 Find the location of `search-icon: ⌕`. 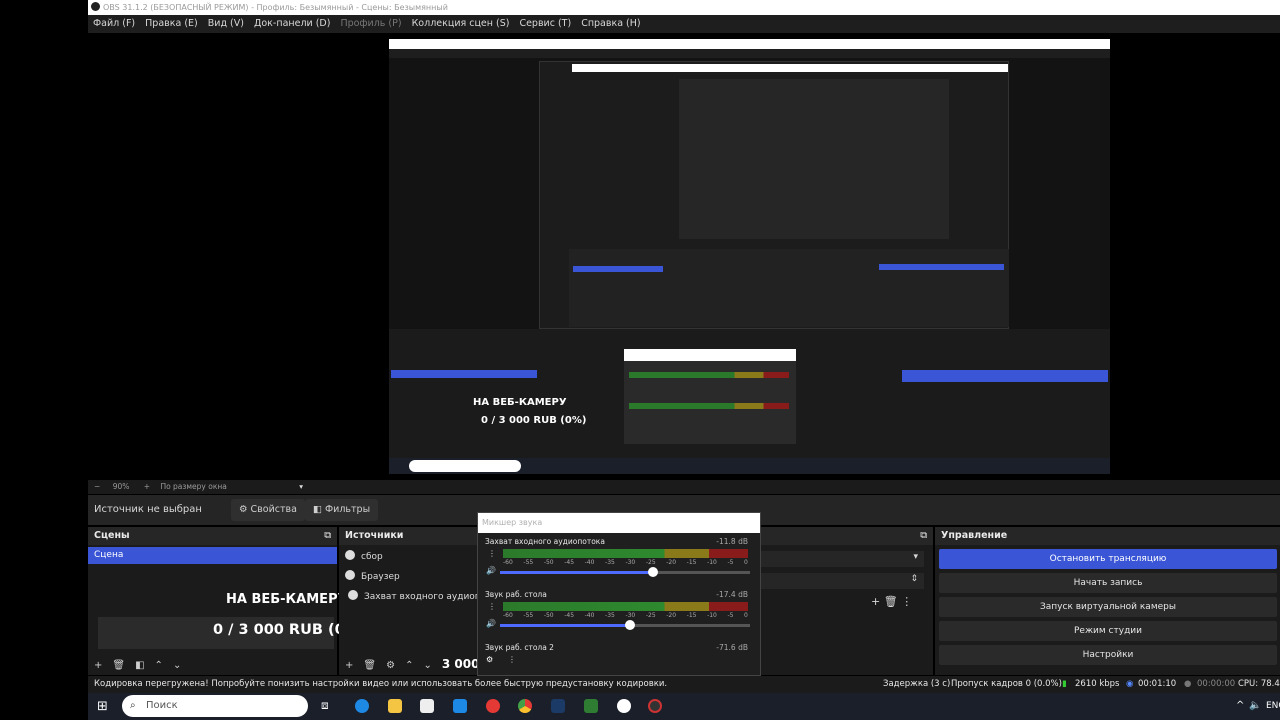

search-icon: ⌕ is located at coordinates (133, 705).